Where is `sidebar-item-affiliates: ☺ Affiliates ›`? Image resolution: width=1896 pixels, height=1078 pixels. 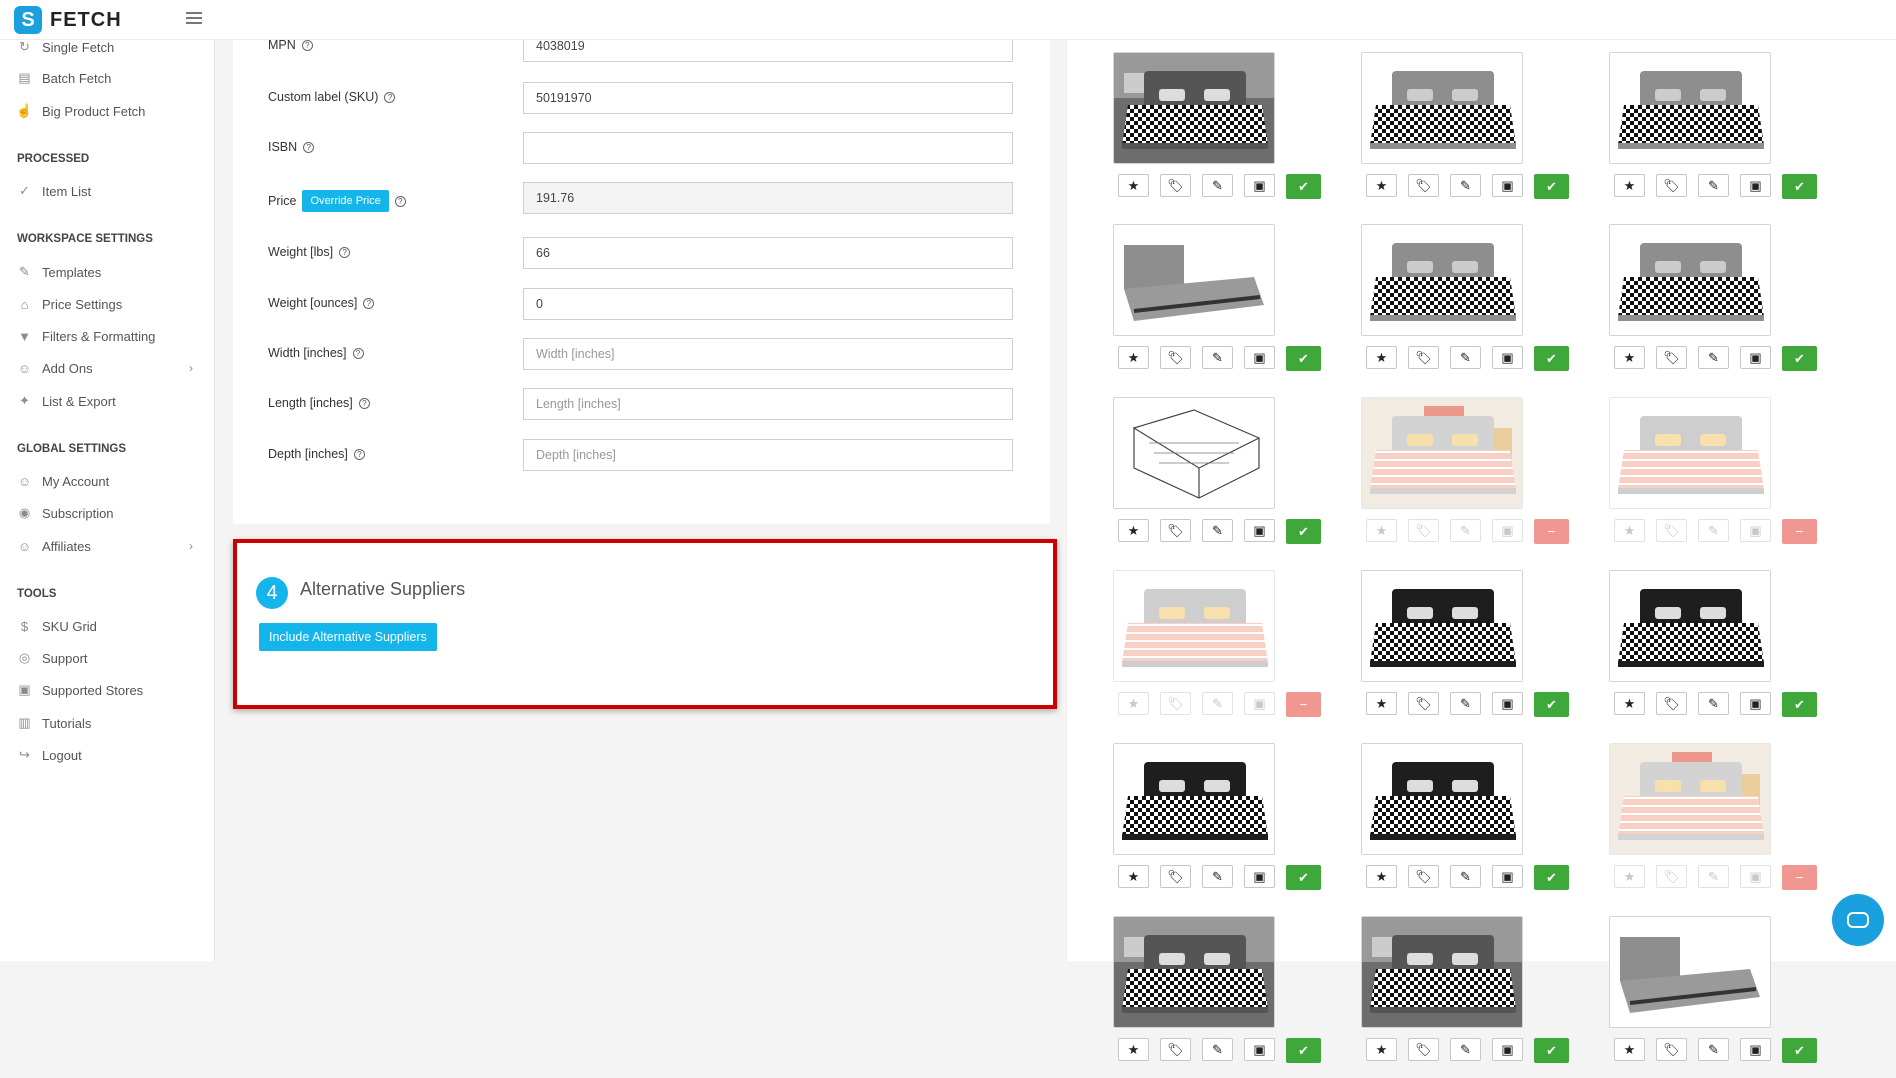
sidebar-item-affiliates: ☺ Affiliates › is located at coordinates (105, 546).